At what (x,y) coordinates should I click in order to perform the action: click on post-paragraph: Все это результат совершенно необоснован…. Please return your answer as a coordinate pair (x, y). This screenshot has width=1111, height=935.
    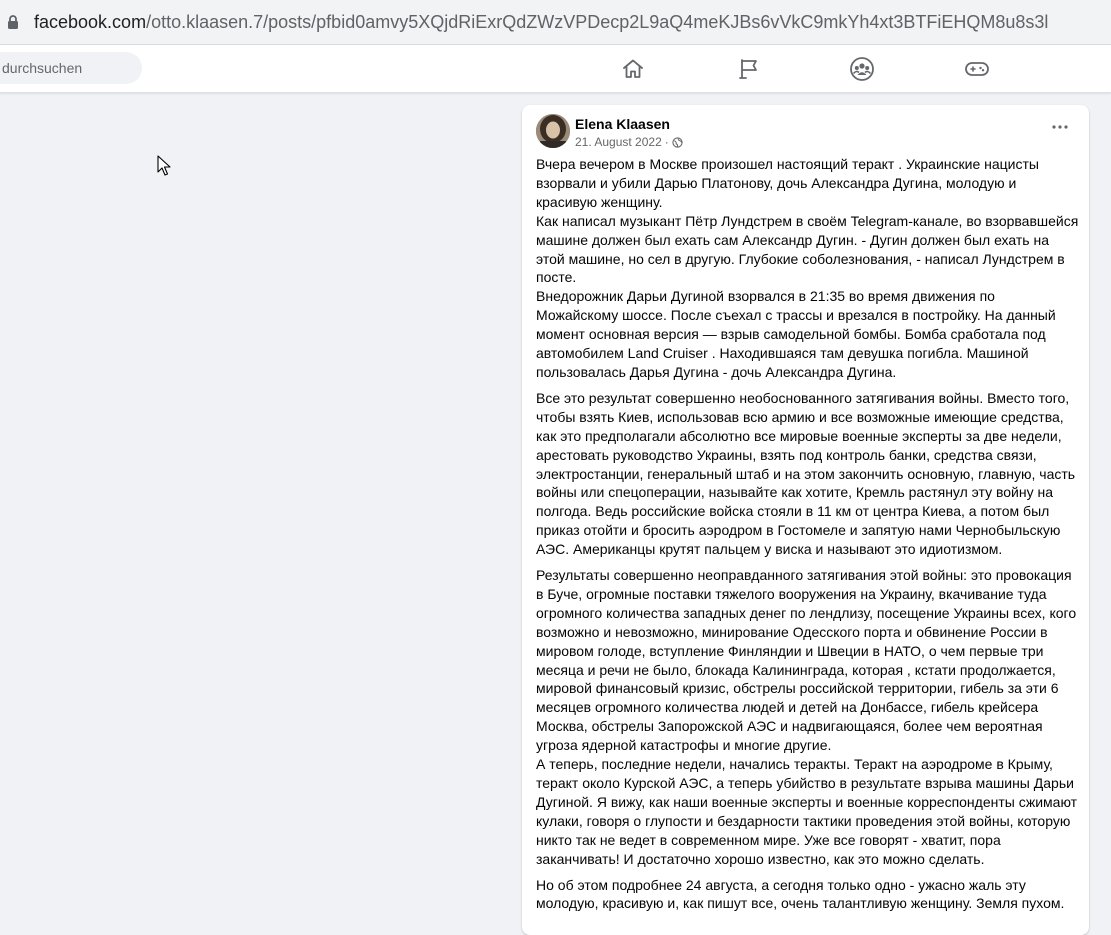
    Looking at the image, I should click on (806, 473).